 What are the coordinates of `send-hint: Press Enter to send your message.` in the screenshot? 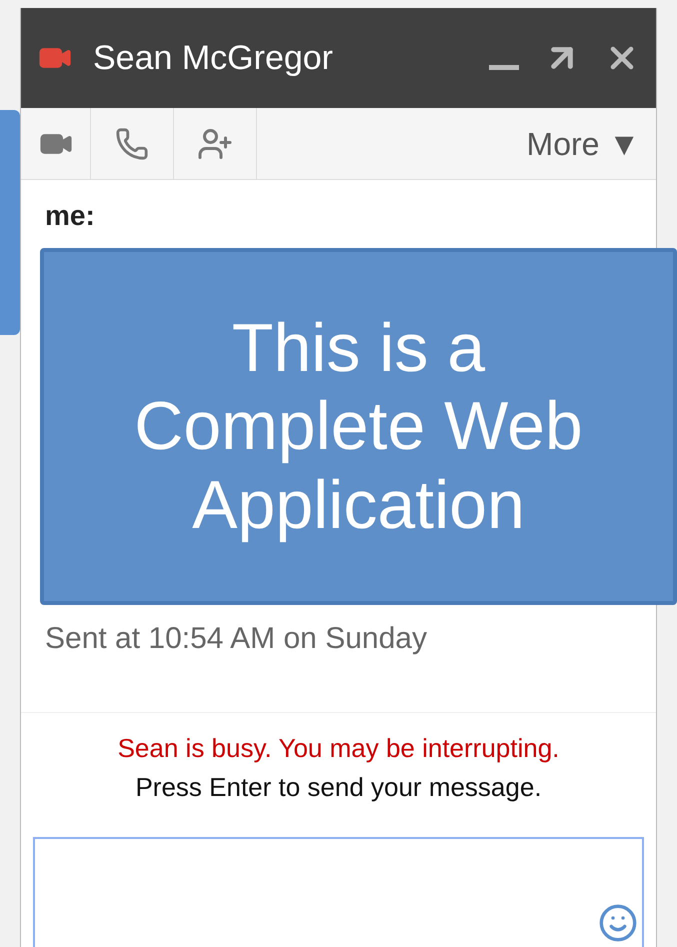 It's located at (338, 787).